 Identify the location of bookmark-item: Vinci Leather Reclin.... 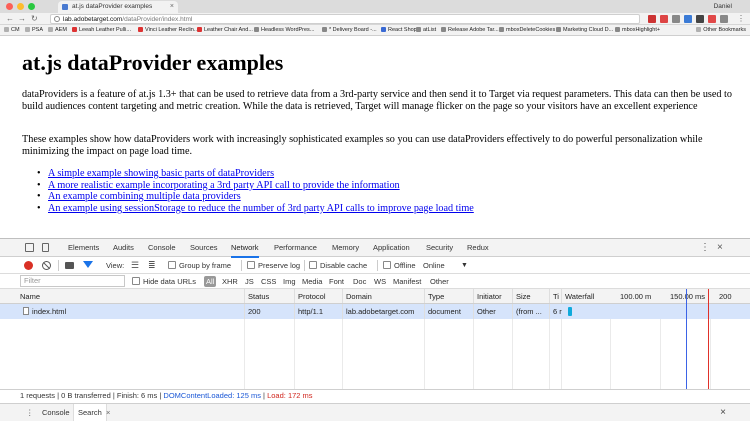
(168, 30).